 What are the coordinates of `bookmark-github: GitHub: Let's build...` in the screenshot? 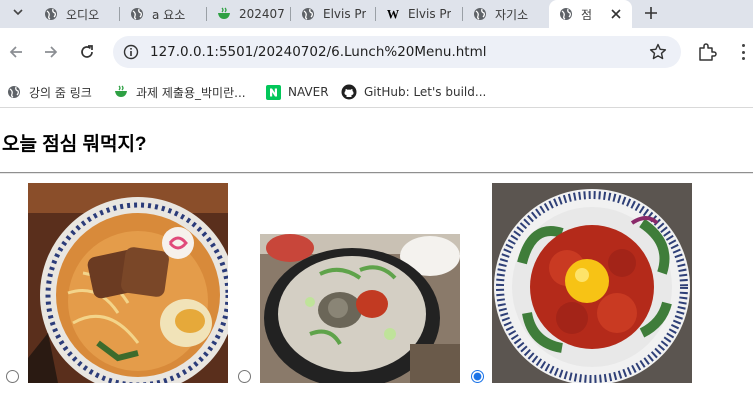 It's located at (413, 92).